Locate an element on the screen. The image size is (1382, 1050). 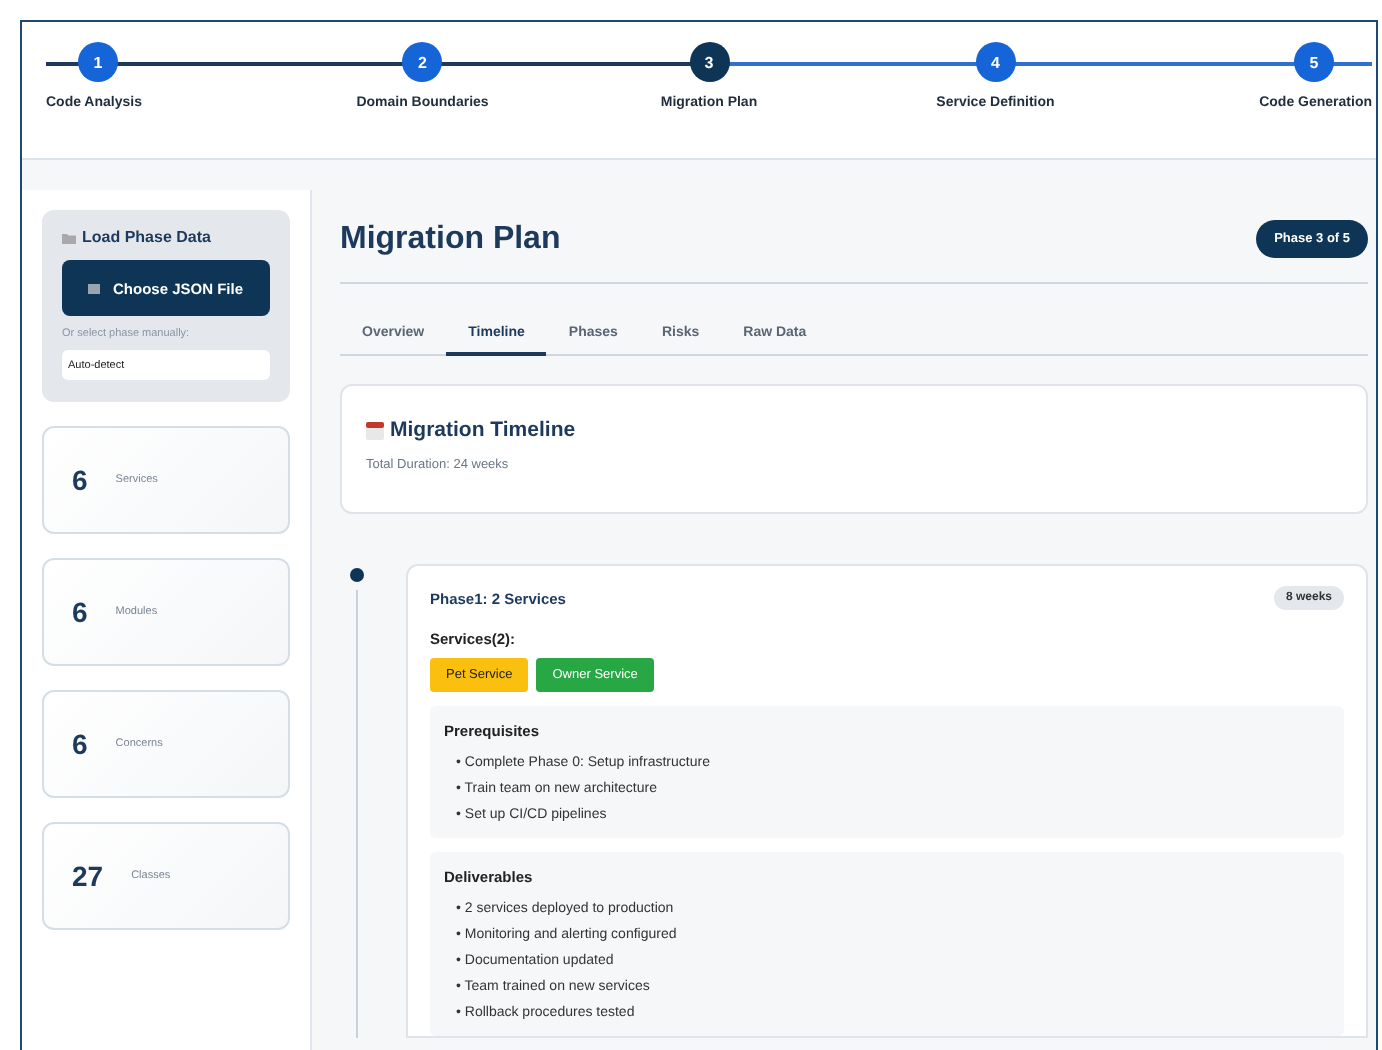
stat-value: 27 is located at coordinates (88, 876).